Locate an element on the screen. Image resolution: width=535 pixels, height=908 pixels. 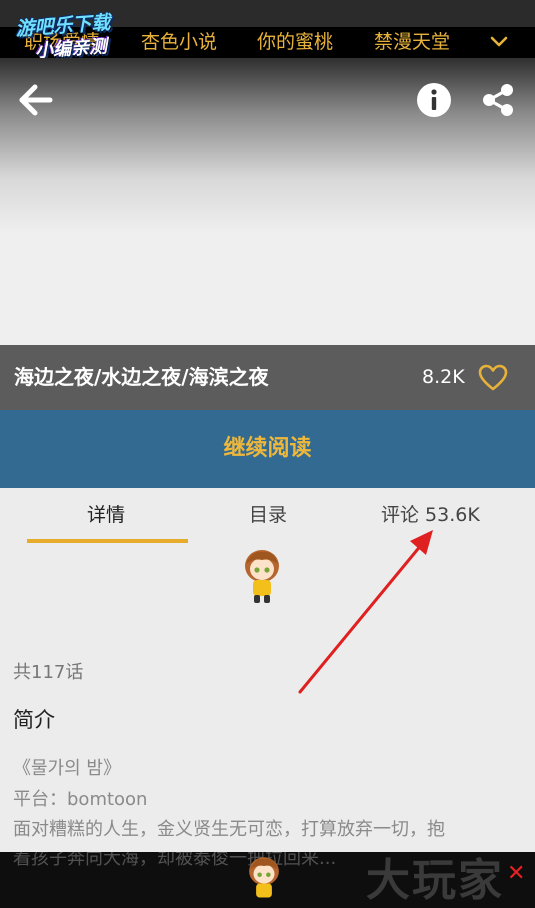
info-icon is located at coordinates (434, 100).